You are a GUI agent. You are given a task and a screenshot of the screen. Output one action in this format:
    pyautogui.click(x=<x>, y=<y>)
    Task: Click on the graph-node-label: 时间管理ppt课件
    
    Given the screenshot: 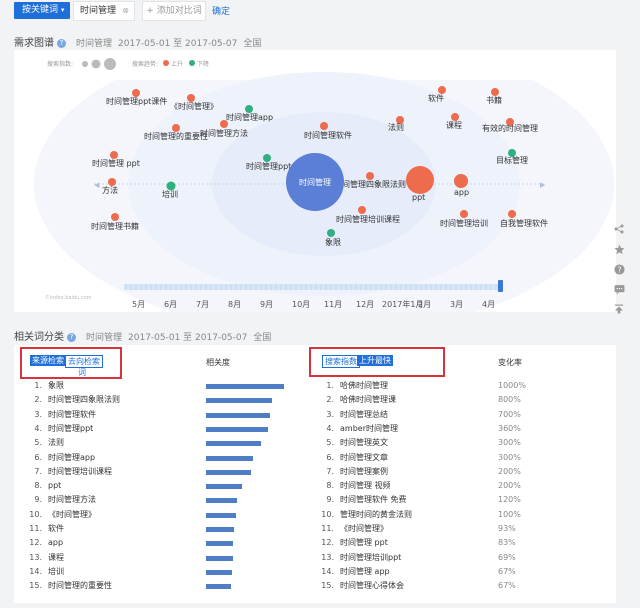 What is the action you would take?
    pyautogui.click(x=136, y=101)
    